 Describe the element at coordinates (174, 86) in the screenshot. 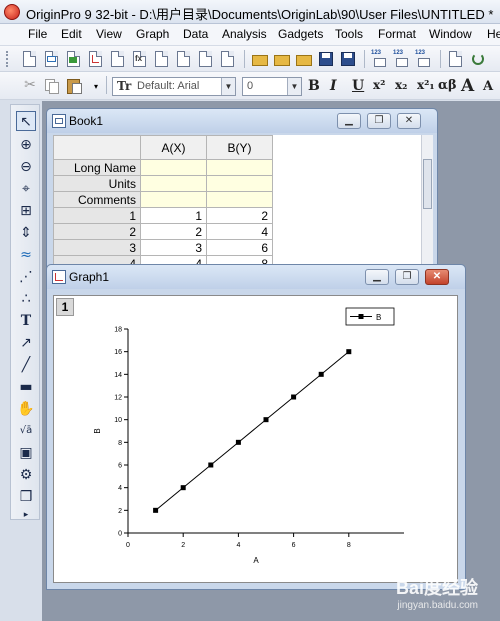

I see `font-select: Tr Default: Arial ▼` at that location.